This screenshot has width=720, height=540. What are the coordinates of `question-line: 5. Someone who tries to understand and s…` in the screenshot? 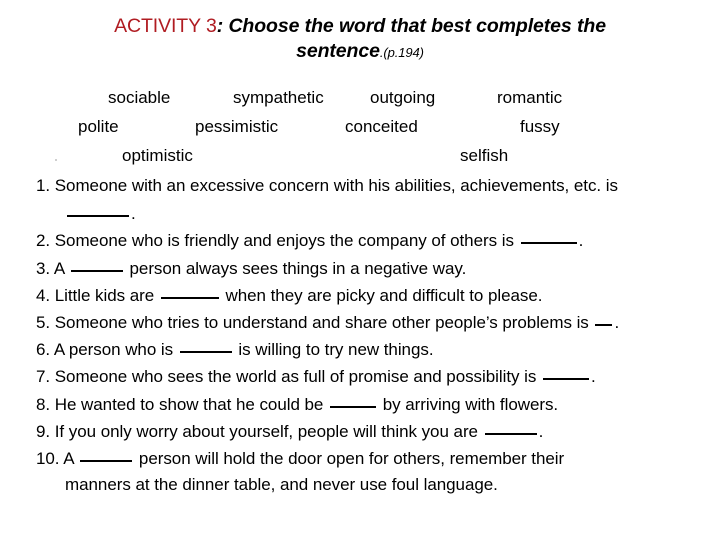 It's located at (368, 325).